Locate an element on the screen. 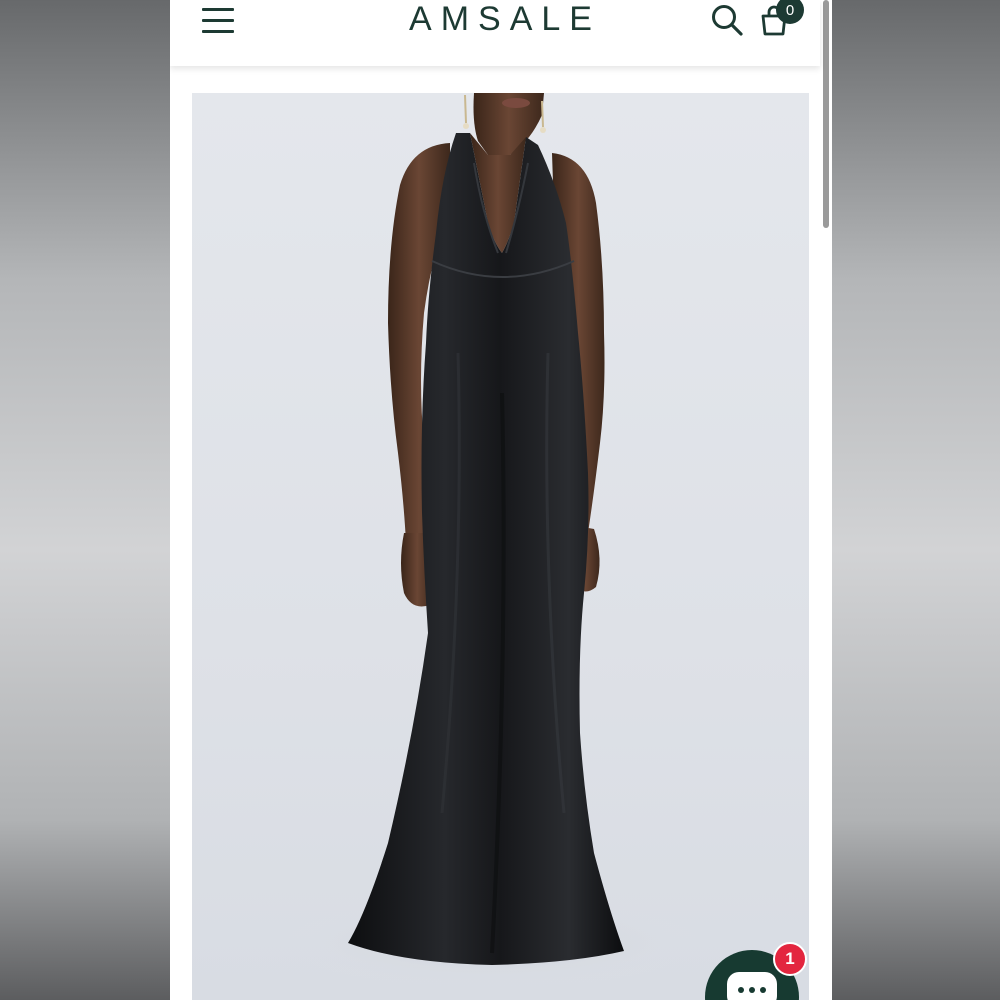  menu-icon is located at coordinates (219, 19).